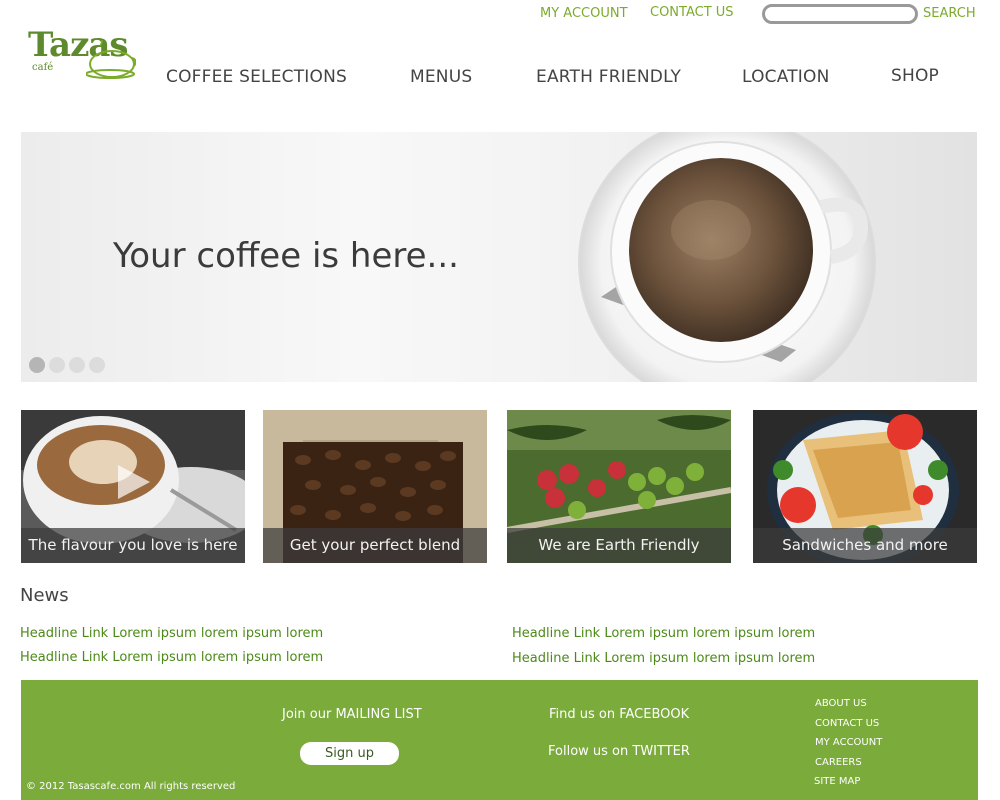 This screenshot has width=1000, height=800. What do you see at coordinates (441, 77) in the screenshot?
I see `nav-menus: MENUS` at bounding box center [441, 77].